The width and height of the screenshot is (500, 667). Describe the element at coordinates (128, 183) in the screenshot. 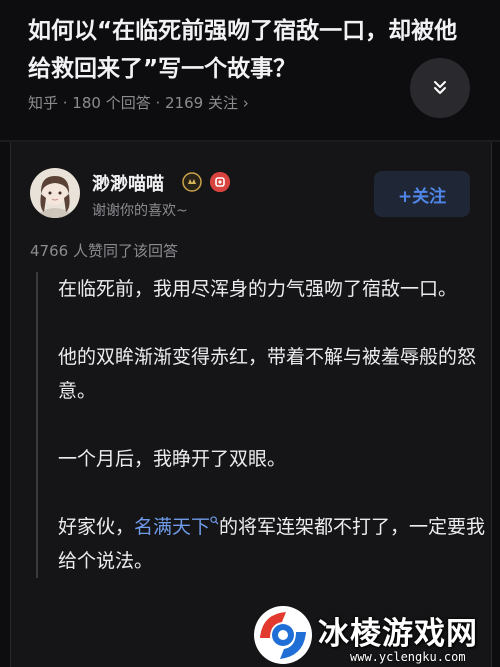

I see `author-name: 渺渺喵喵` at that location.